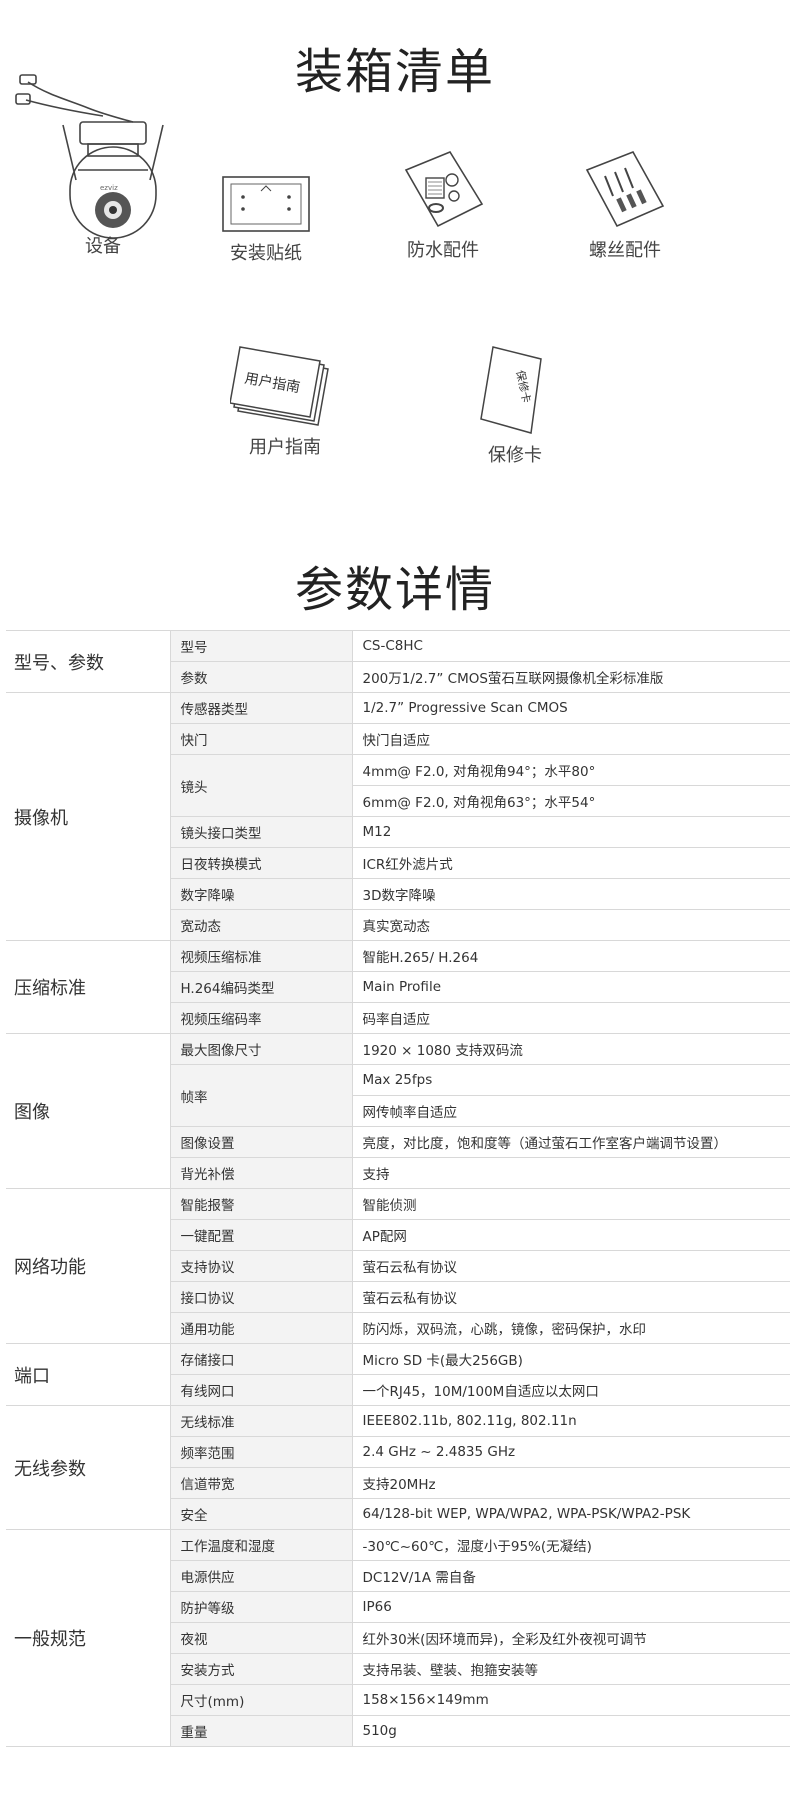  What do you see at coordinates (261, 1576) in the screenshot?
I see `spec-key: 电源供应` at bounding box center [261, 1576].